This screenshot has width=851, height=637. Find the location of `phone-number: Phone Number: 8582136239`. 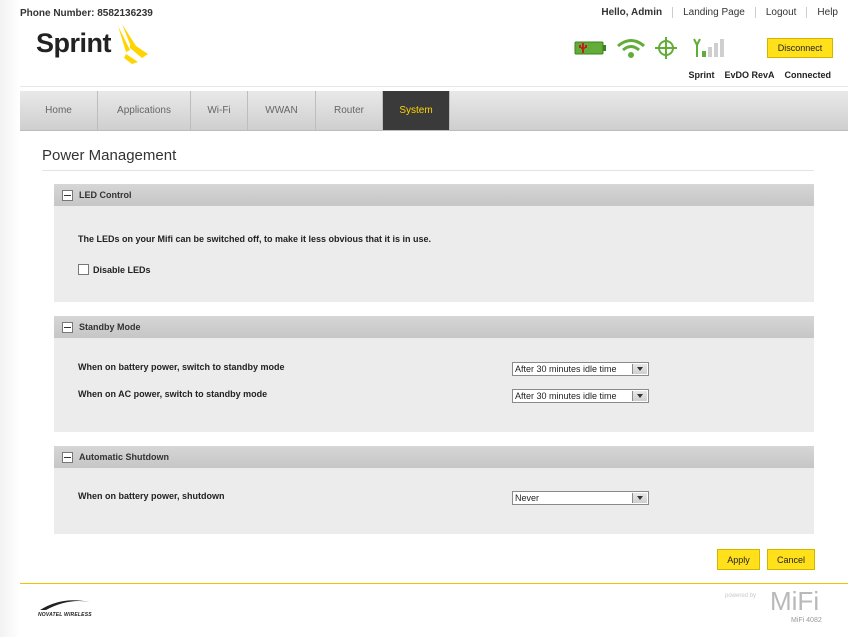

phone-number: Phone Number: 8582136239 is located at coordinates (86, 13).